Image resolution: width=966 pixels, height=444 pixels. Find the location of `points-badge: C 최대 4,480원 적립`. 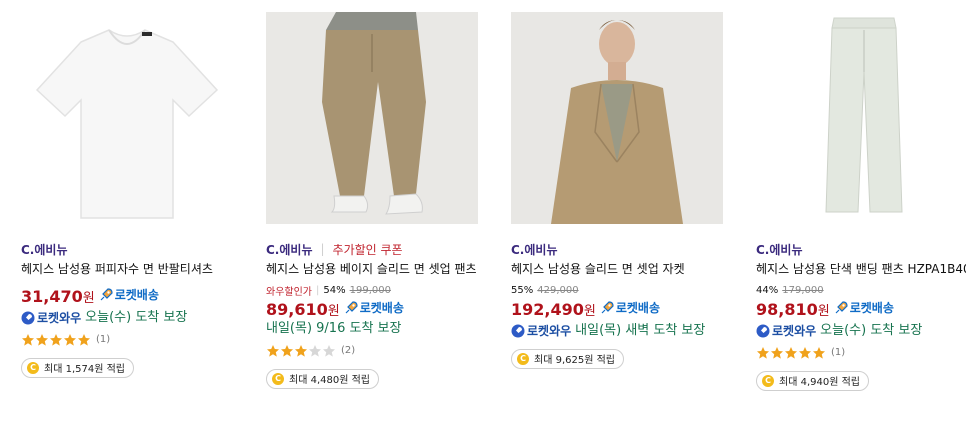

points-badge: C 최대 4,480원 적립 is located at coordinates (322, 378).